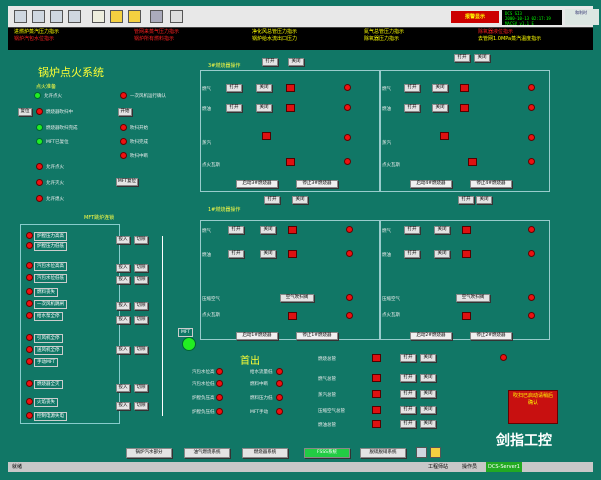 Image resolution: width=601 pixels, height=480 pixels. I want to click on tools-icon, so click(56, 16).